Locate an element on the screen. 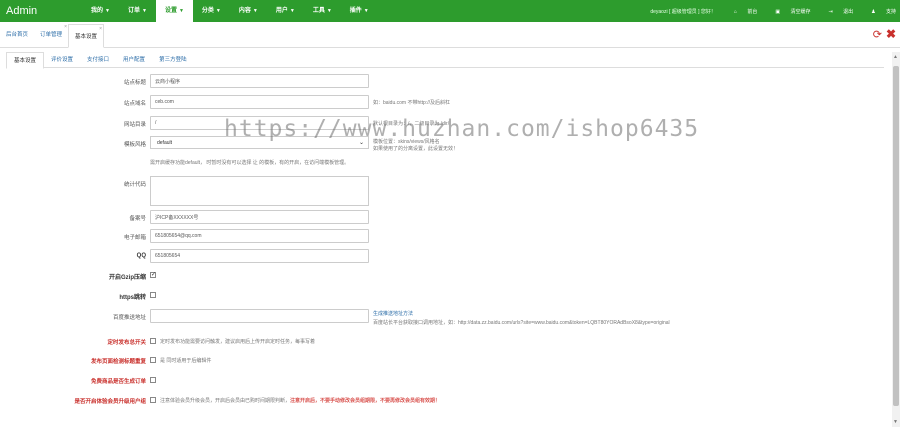 Image resolution: width=900 pixels, height=427 pixels. brand-logo: Admin is located at coordinates (41, 11).